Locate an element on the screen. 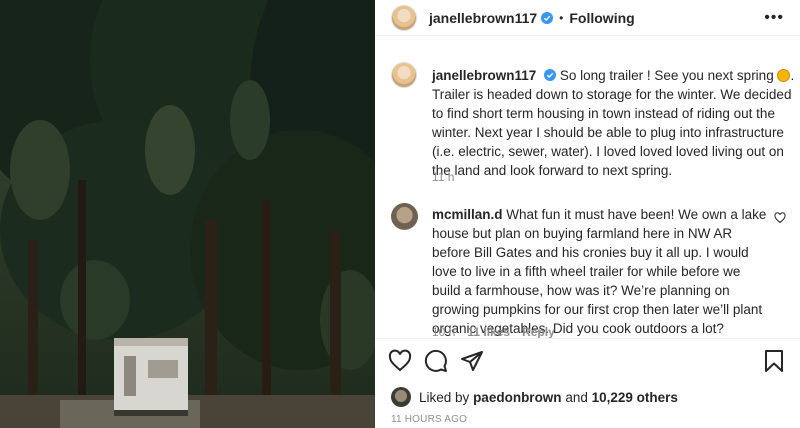  caption-timestamp: 11 h is located at coordinates (443, 177).